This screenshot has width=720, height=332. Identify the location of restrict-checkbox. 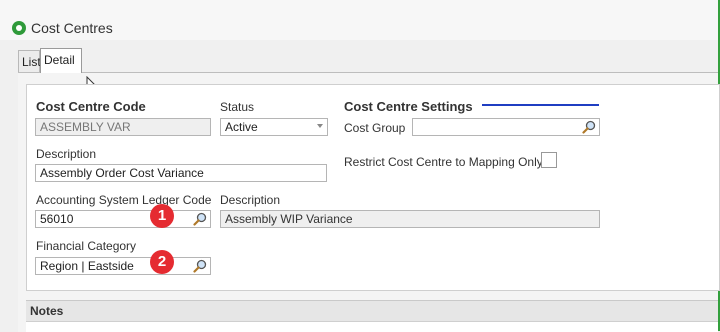
(549, 160).